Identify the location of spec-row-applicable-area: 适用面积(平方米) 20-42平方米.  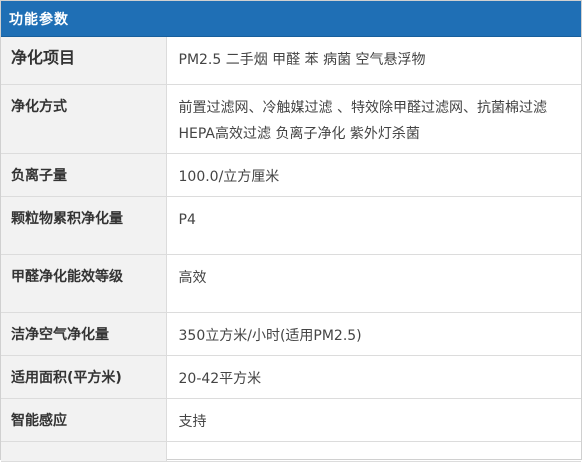
(291, 377).